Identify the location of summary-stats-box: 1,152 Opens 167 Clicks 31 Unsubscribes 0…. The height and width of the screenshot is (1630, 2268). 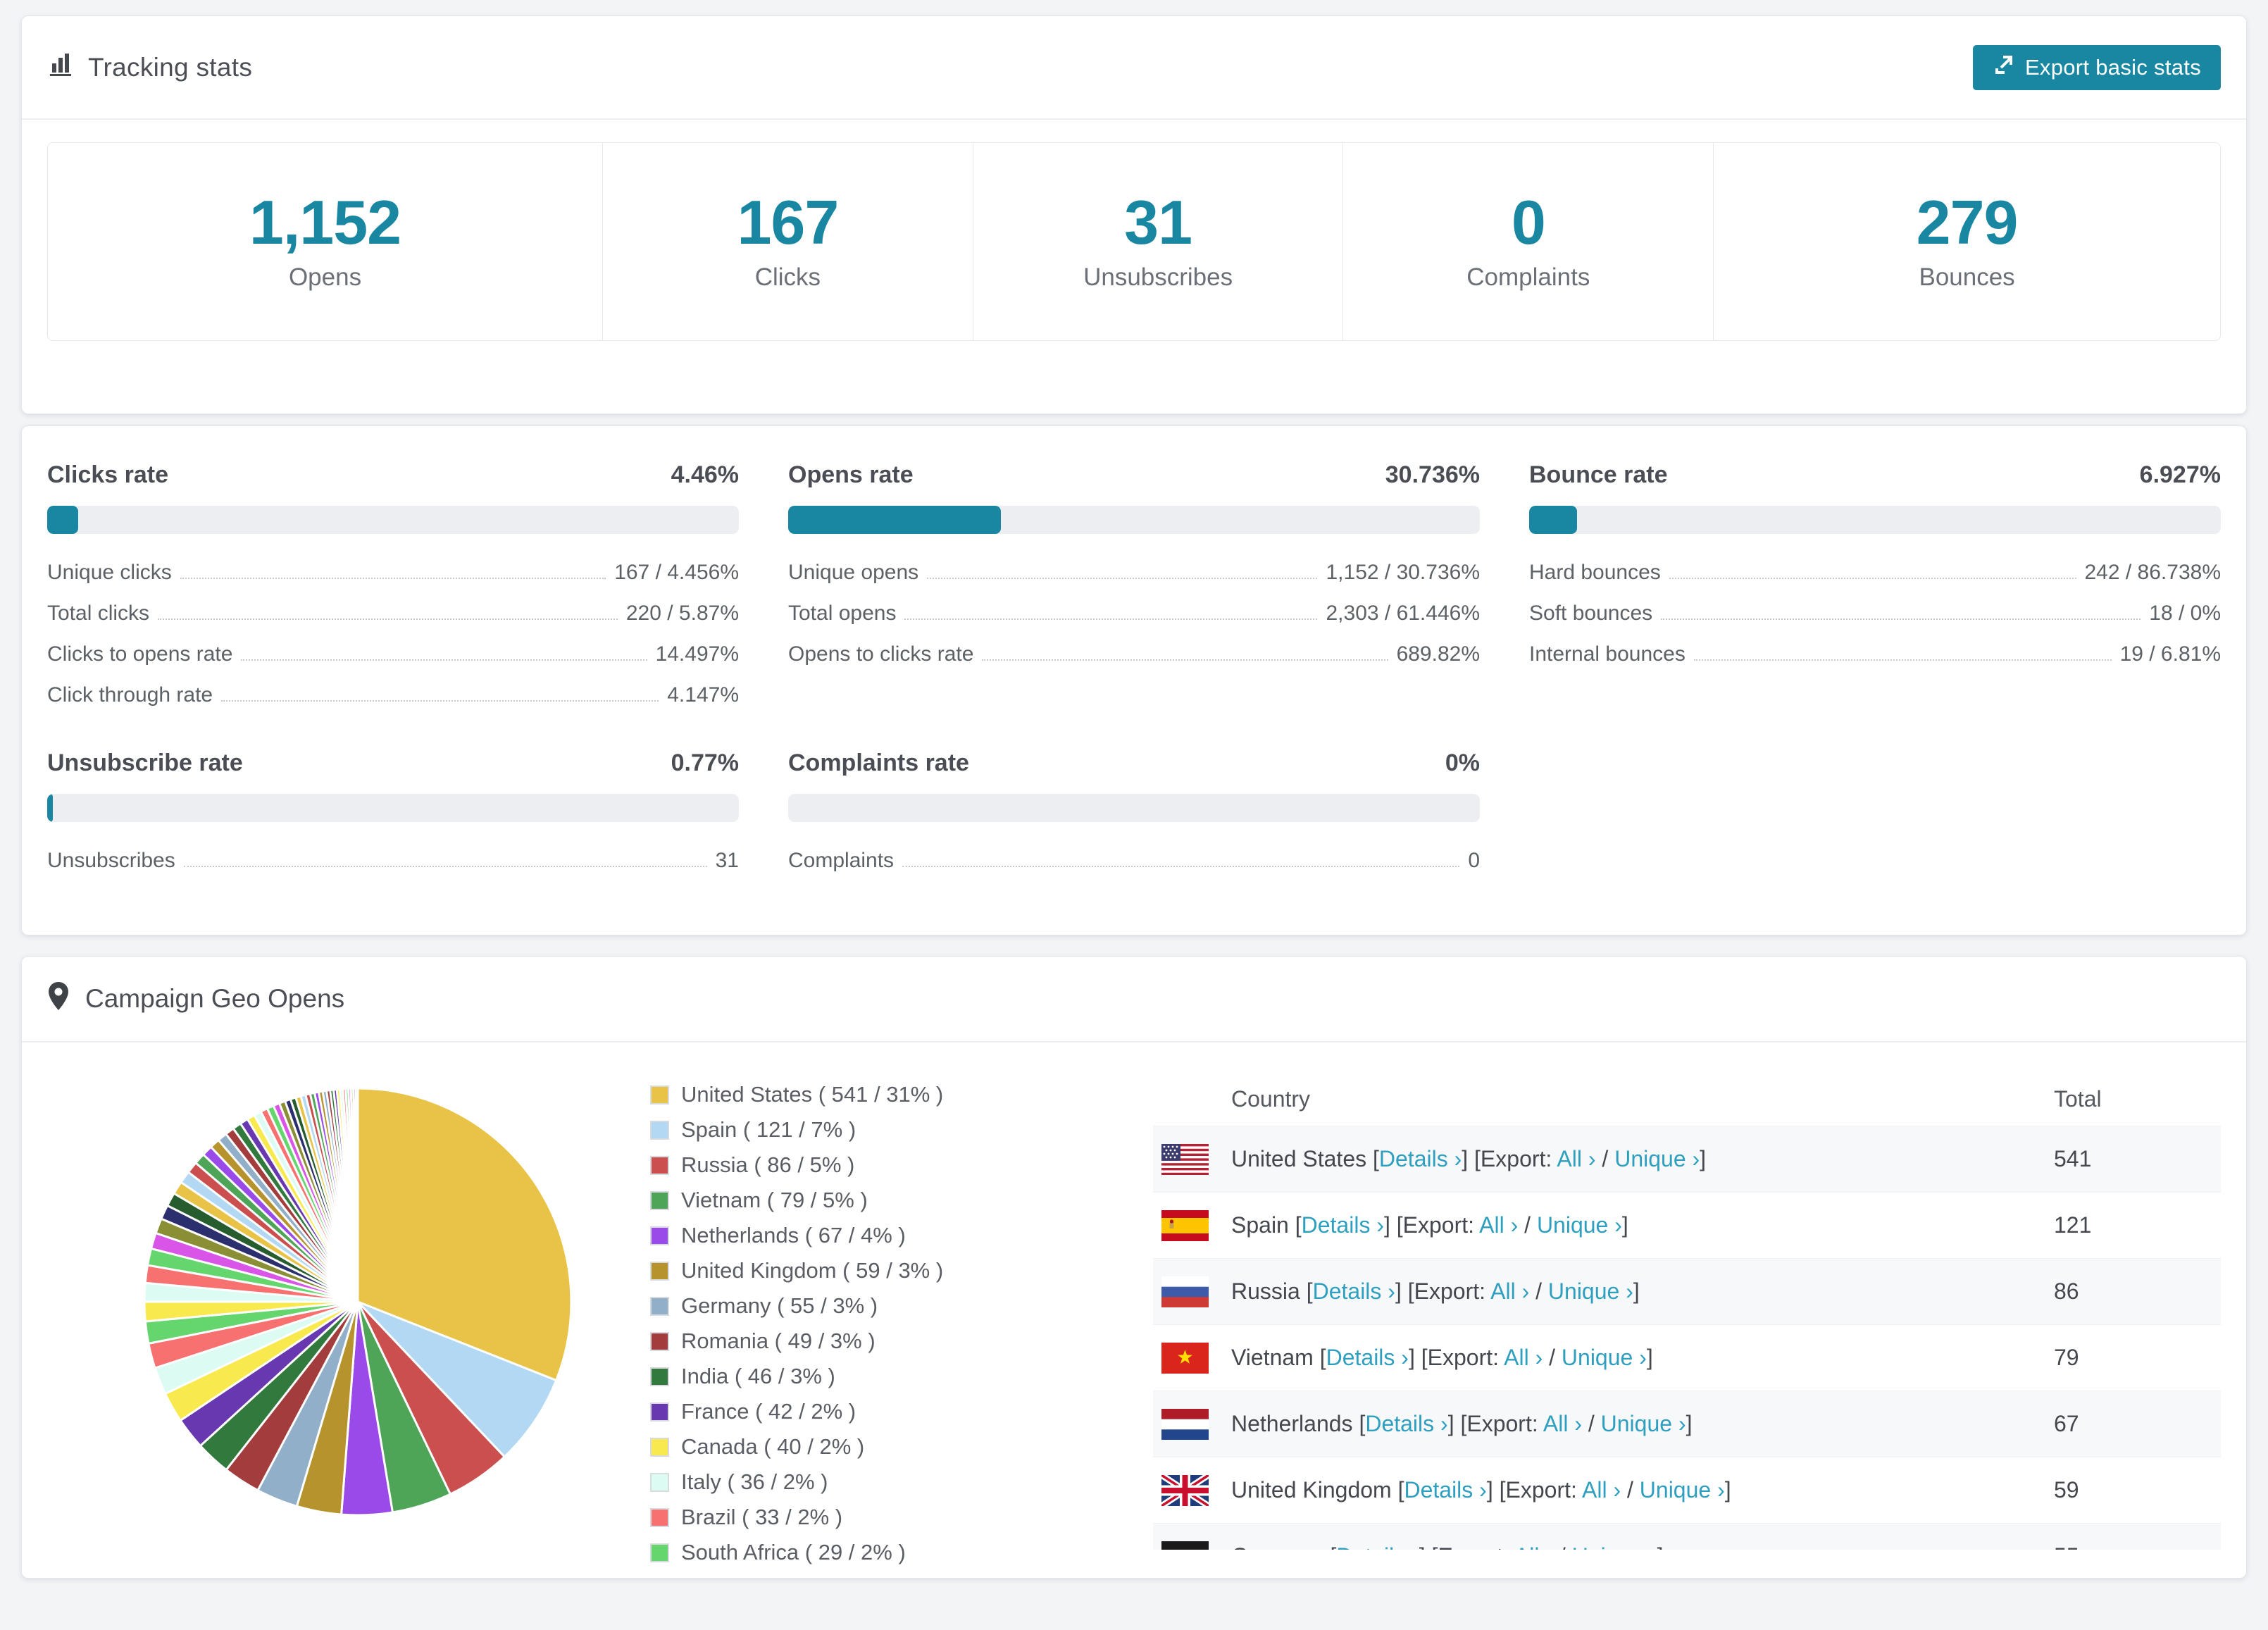
(1134, 242).